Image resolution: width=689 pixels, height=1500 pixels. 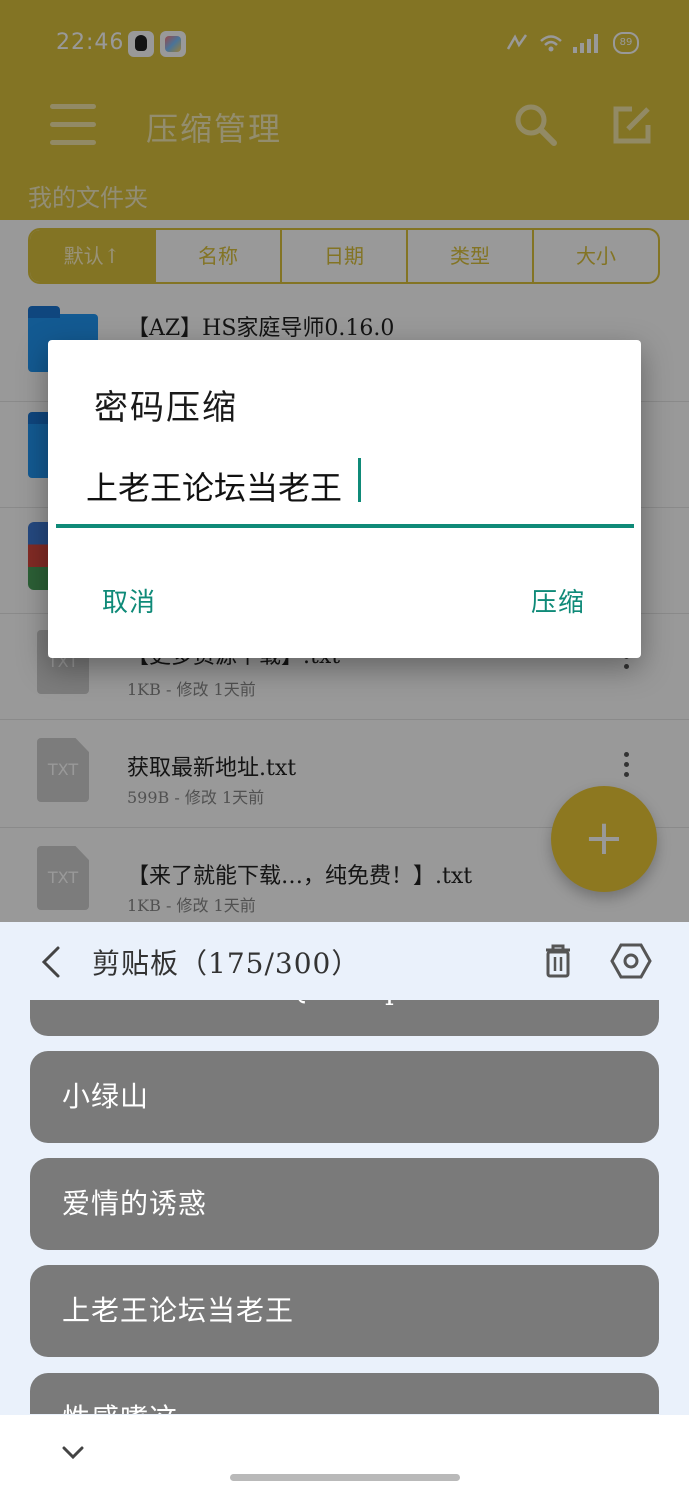 I want to click on clipboard-item: 上老王论坛当老王, so click(x=344, y=1311).